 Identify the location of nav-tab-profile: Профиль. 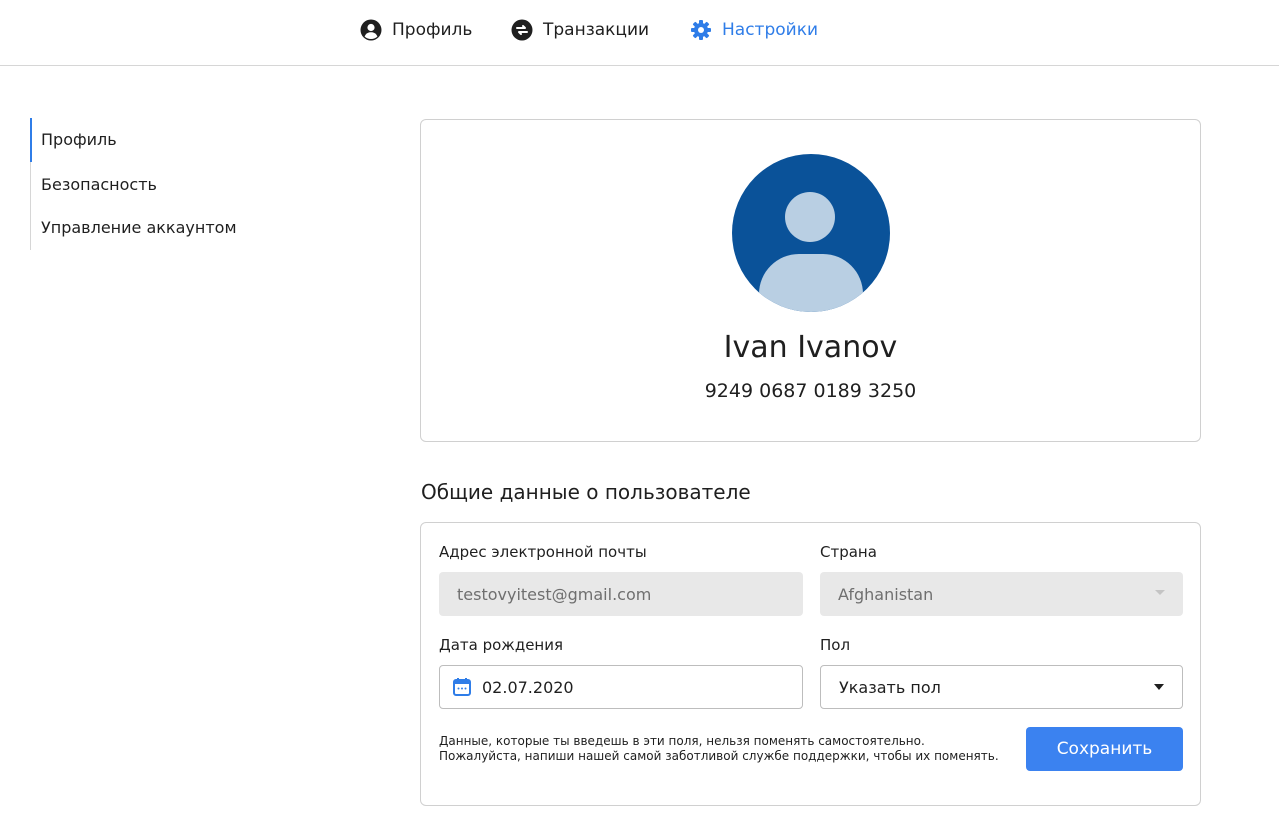
(416, 30).